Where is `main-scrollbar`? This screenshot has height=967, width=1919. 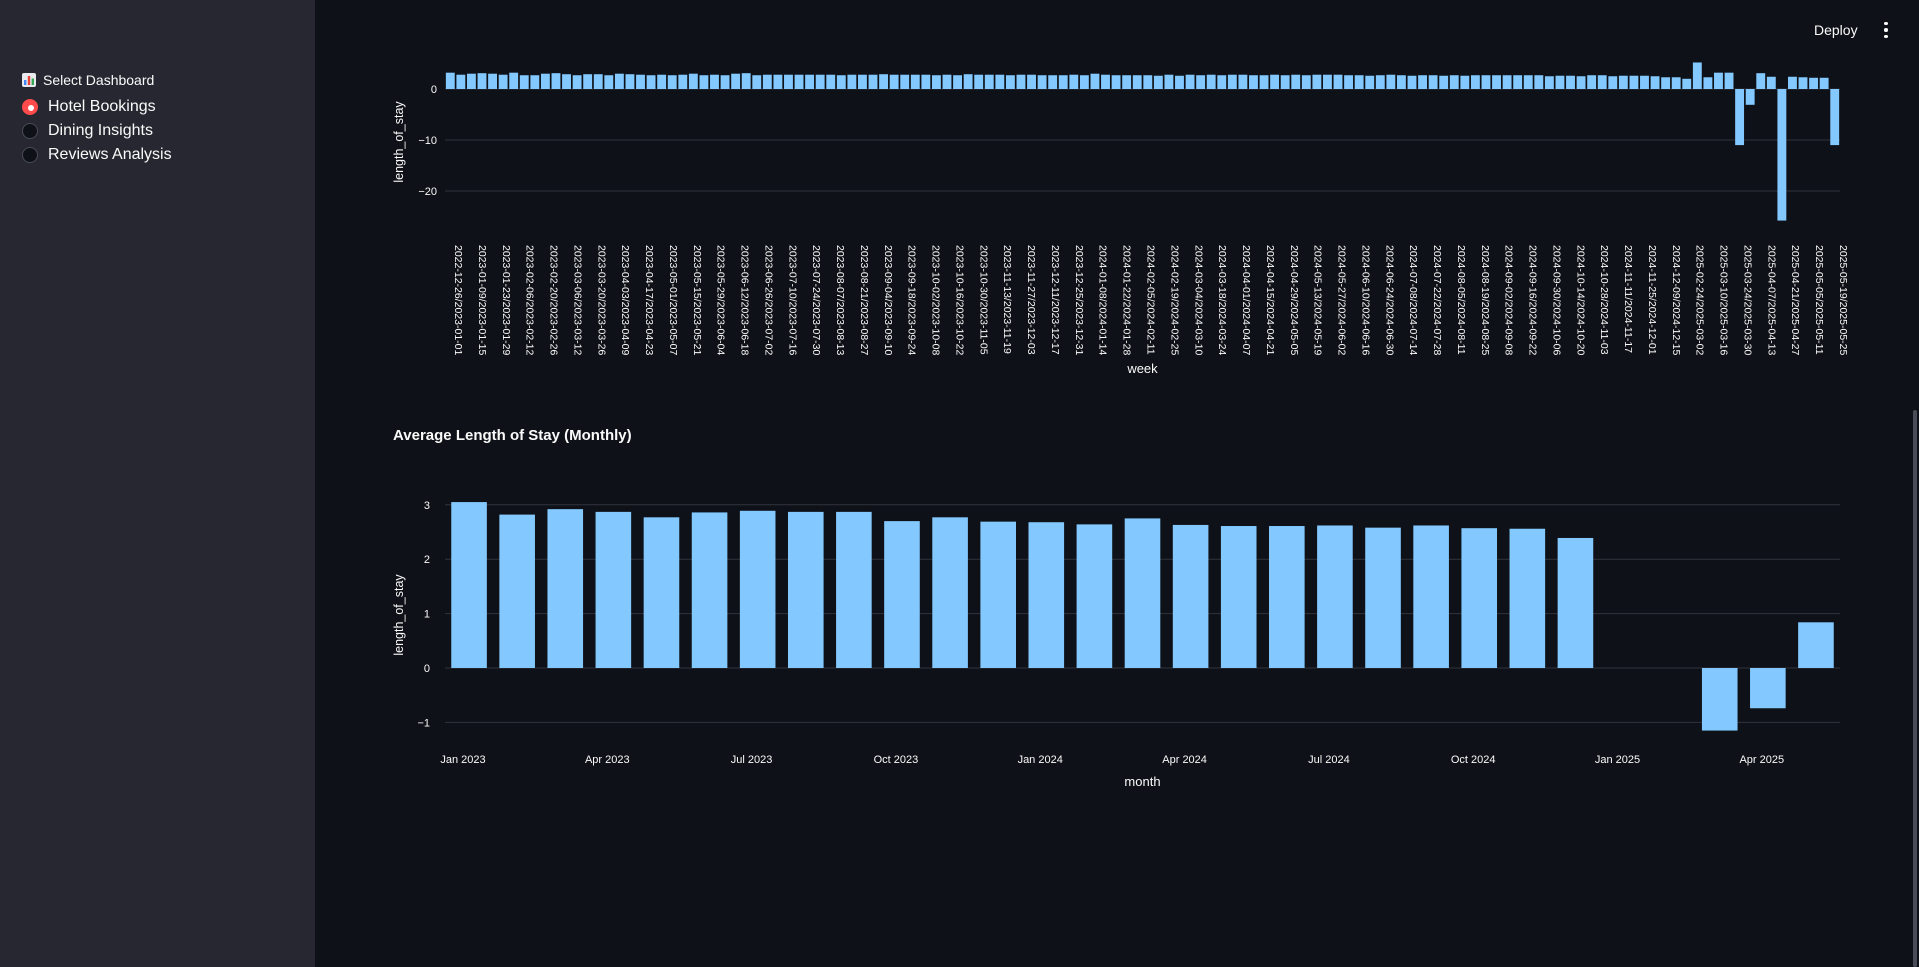 main-scrollbar is located at coordinates (1915, 688).